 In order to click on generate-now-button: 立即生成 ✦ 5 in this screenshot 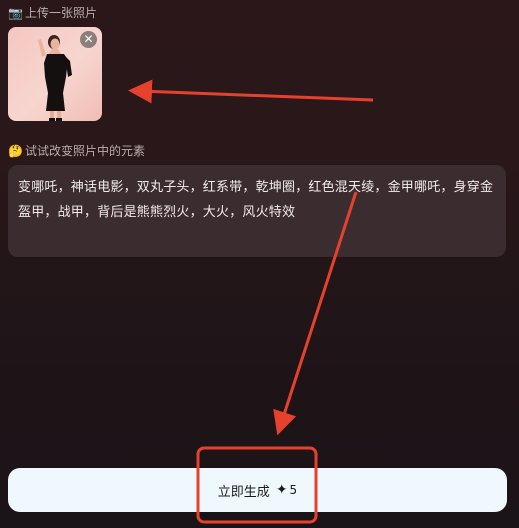, I will do `click(257, 490)`.